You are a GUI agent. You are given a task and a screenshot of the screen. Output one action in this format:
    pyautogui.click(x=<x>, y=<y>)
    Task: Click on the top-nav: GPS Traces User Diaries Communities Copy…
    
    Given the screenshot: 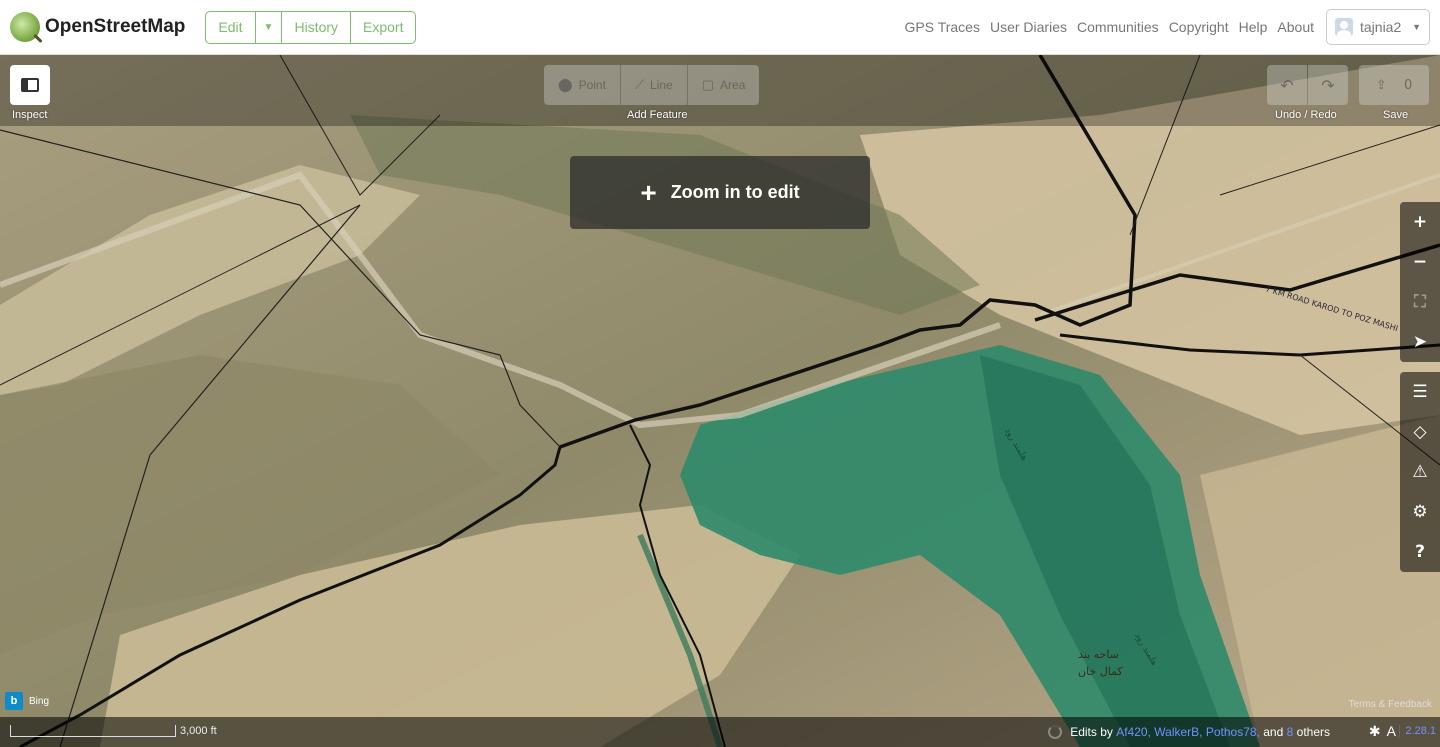 What is the action you would take?
    pyautogui.click(x=1167, y=27)
    